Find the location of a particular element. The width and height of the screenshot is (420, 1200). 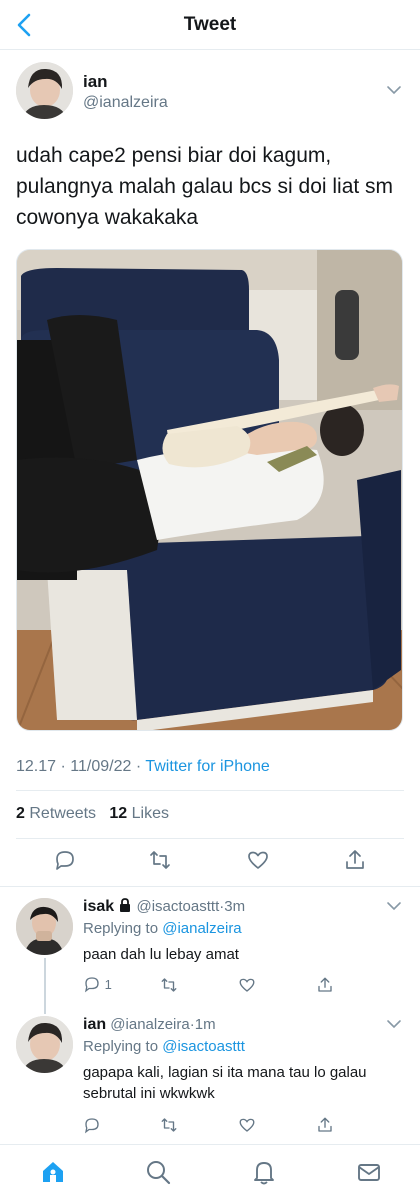

tweet-stats: 2 Retweets 12 Likes is located at coordinates (92, 814).